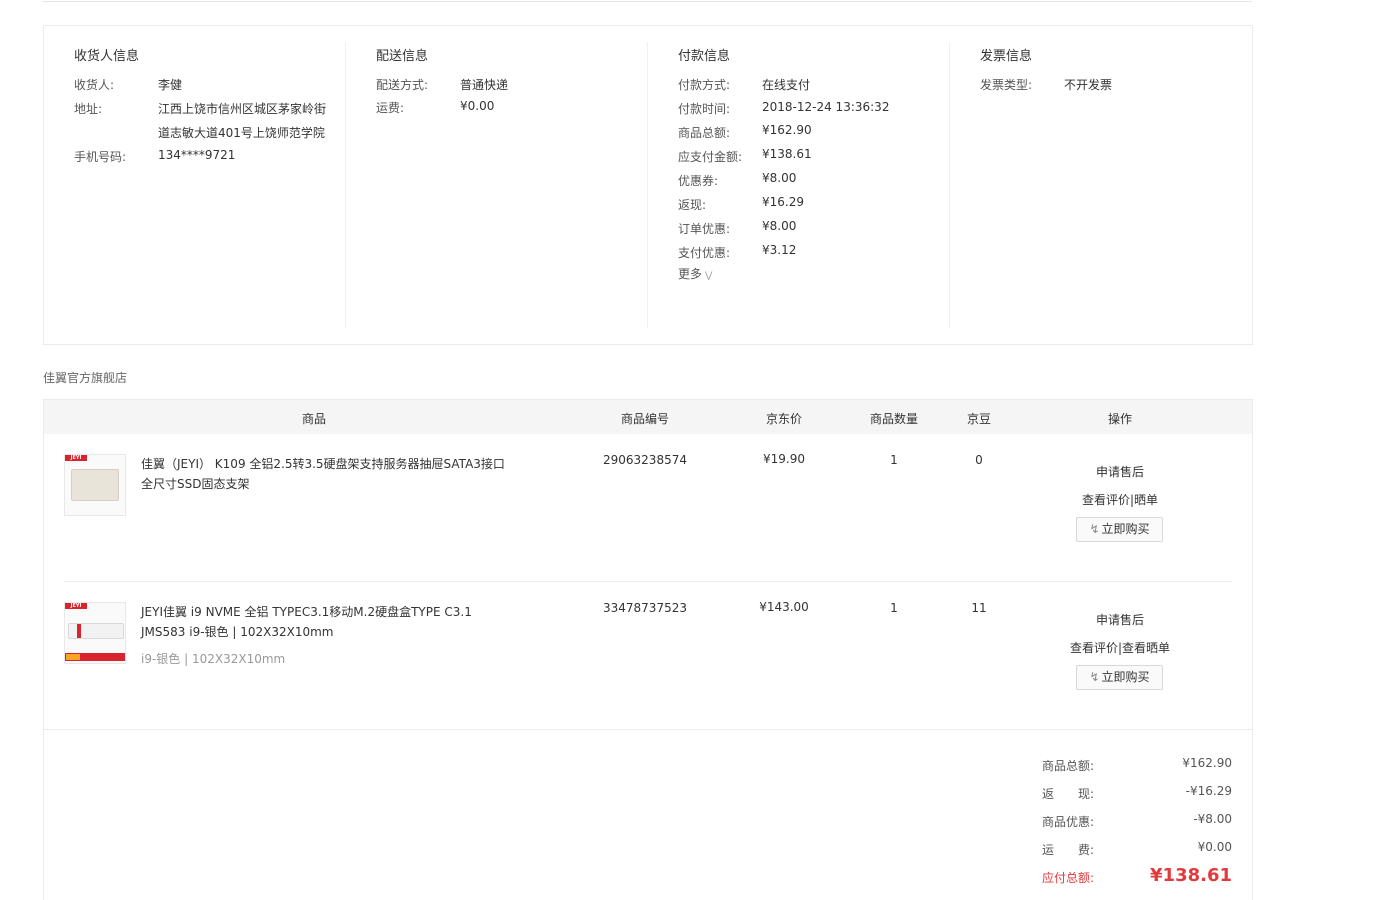  Describe the element at coordinates (779, 250) in the screenshot. I see `payment-row-value: ¥3.12` at that location.